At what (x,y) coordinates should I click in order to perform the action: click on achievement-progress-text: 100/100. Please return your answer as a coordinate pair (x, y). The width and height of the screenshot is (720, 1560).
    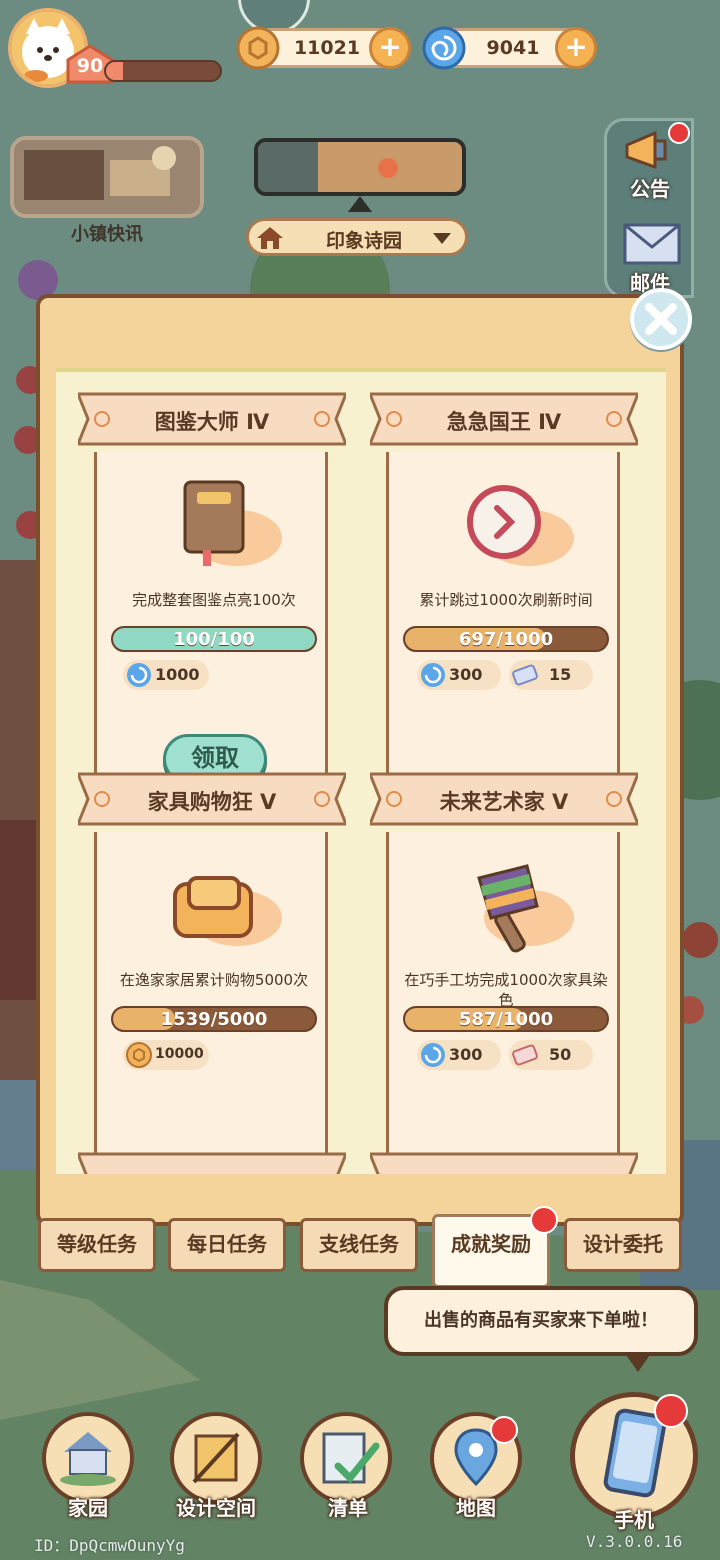
    Looking at the image, I should click on (214, 639).